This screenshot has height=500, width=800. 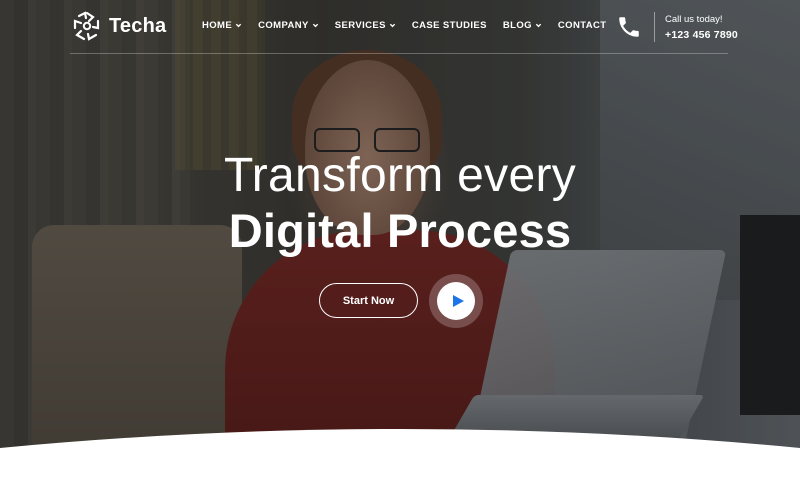 I want to click on play-button-circle, so click(x=456, y=301).